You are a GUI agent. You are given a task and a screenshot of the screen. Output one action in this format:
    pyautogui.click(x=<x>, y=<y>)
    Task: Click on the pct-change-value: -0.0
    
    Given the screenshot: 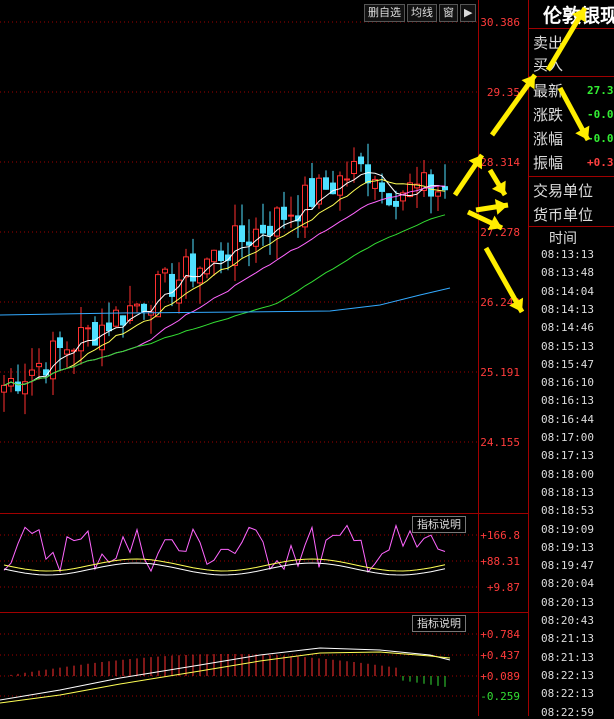 What is the action you would take?
    pyautogui.click(x=600, y=138)
    